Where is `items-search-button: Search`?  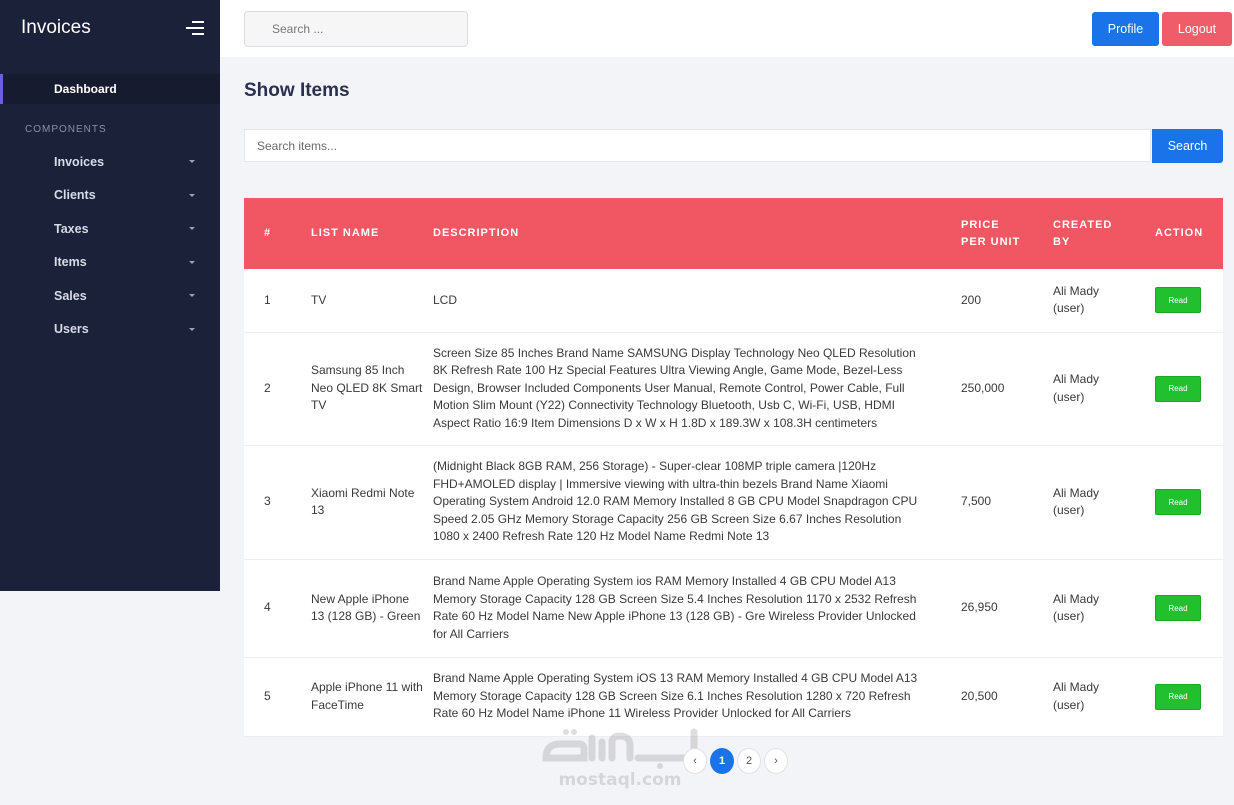 items-search-button: Search is located at coordinates (1187, 146).